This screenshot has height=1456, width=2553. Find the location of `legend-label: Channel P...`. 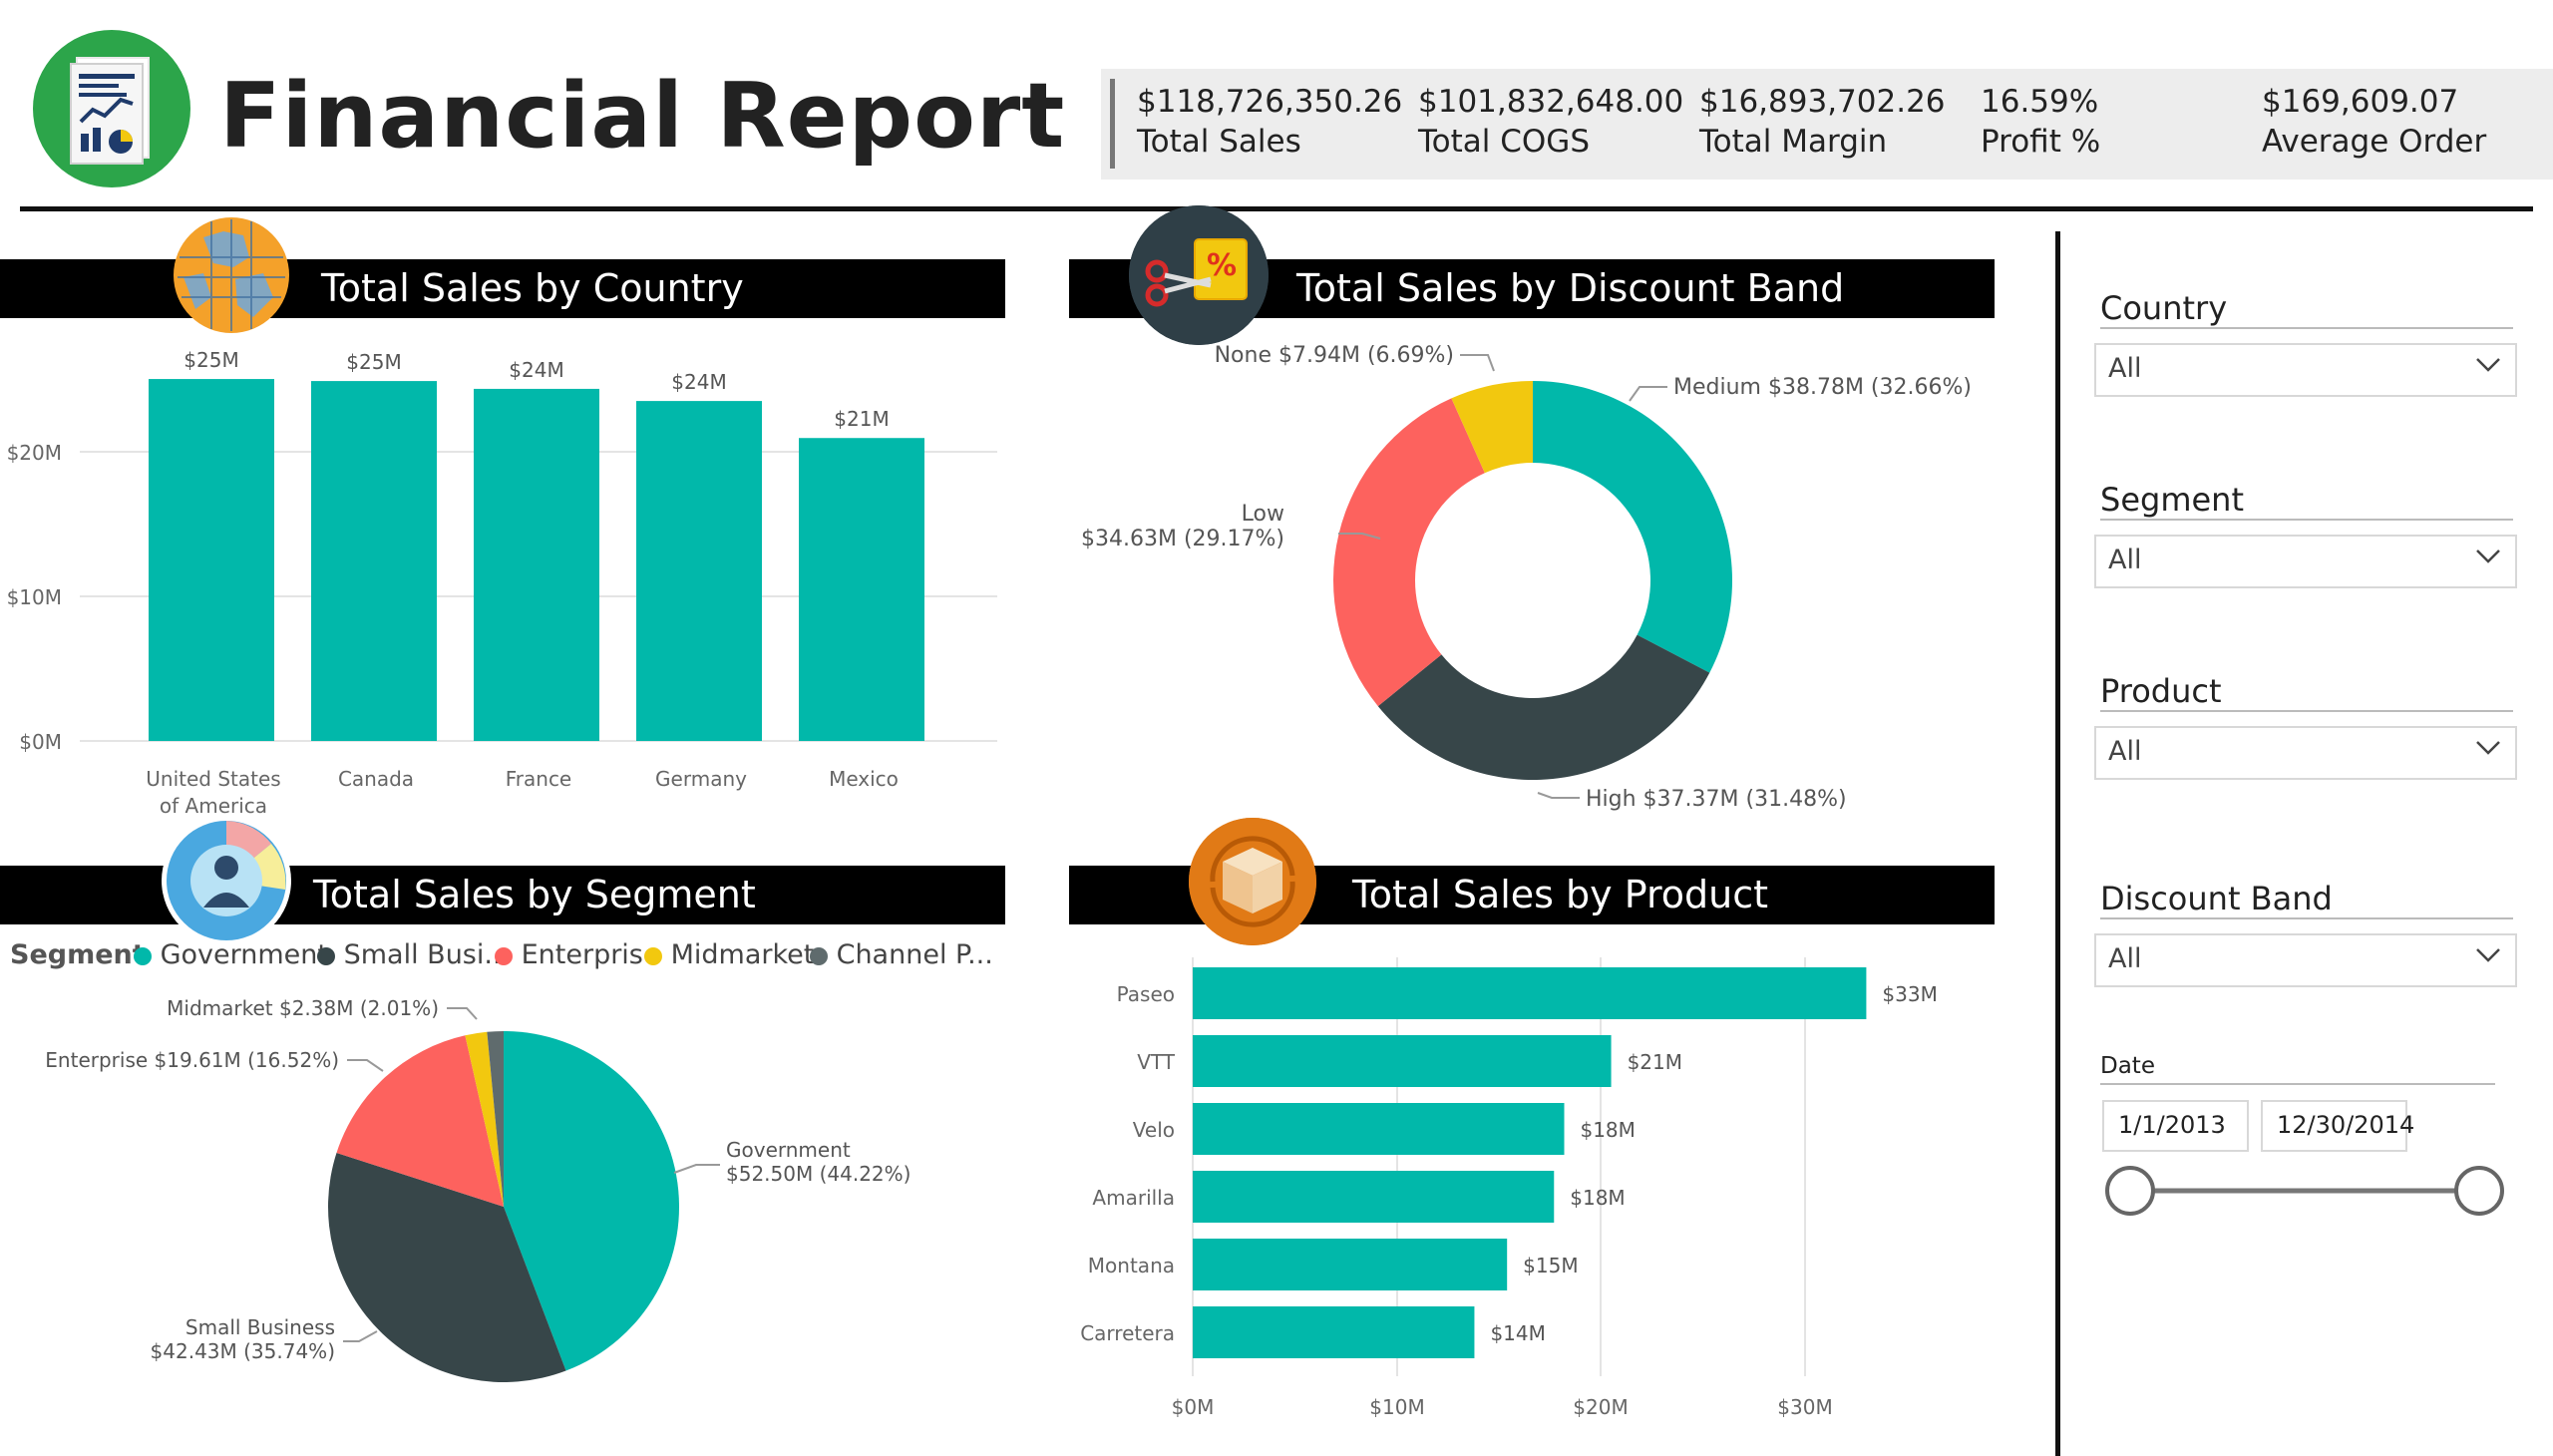

legend-label: Channel P... is located at coordinates (915, 954).